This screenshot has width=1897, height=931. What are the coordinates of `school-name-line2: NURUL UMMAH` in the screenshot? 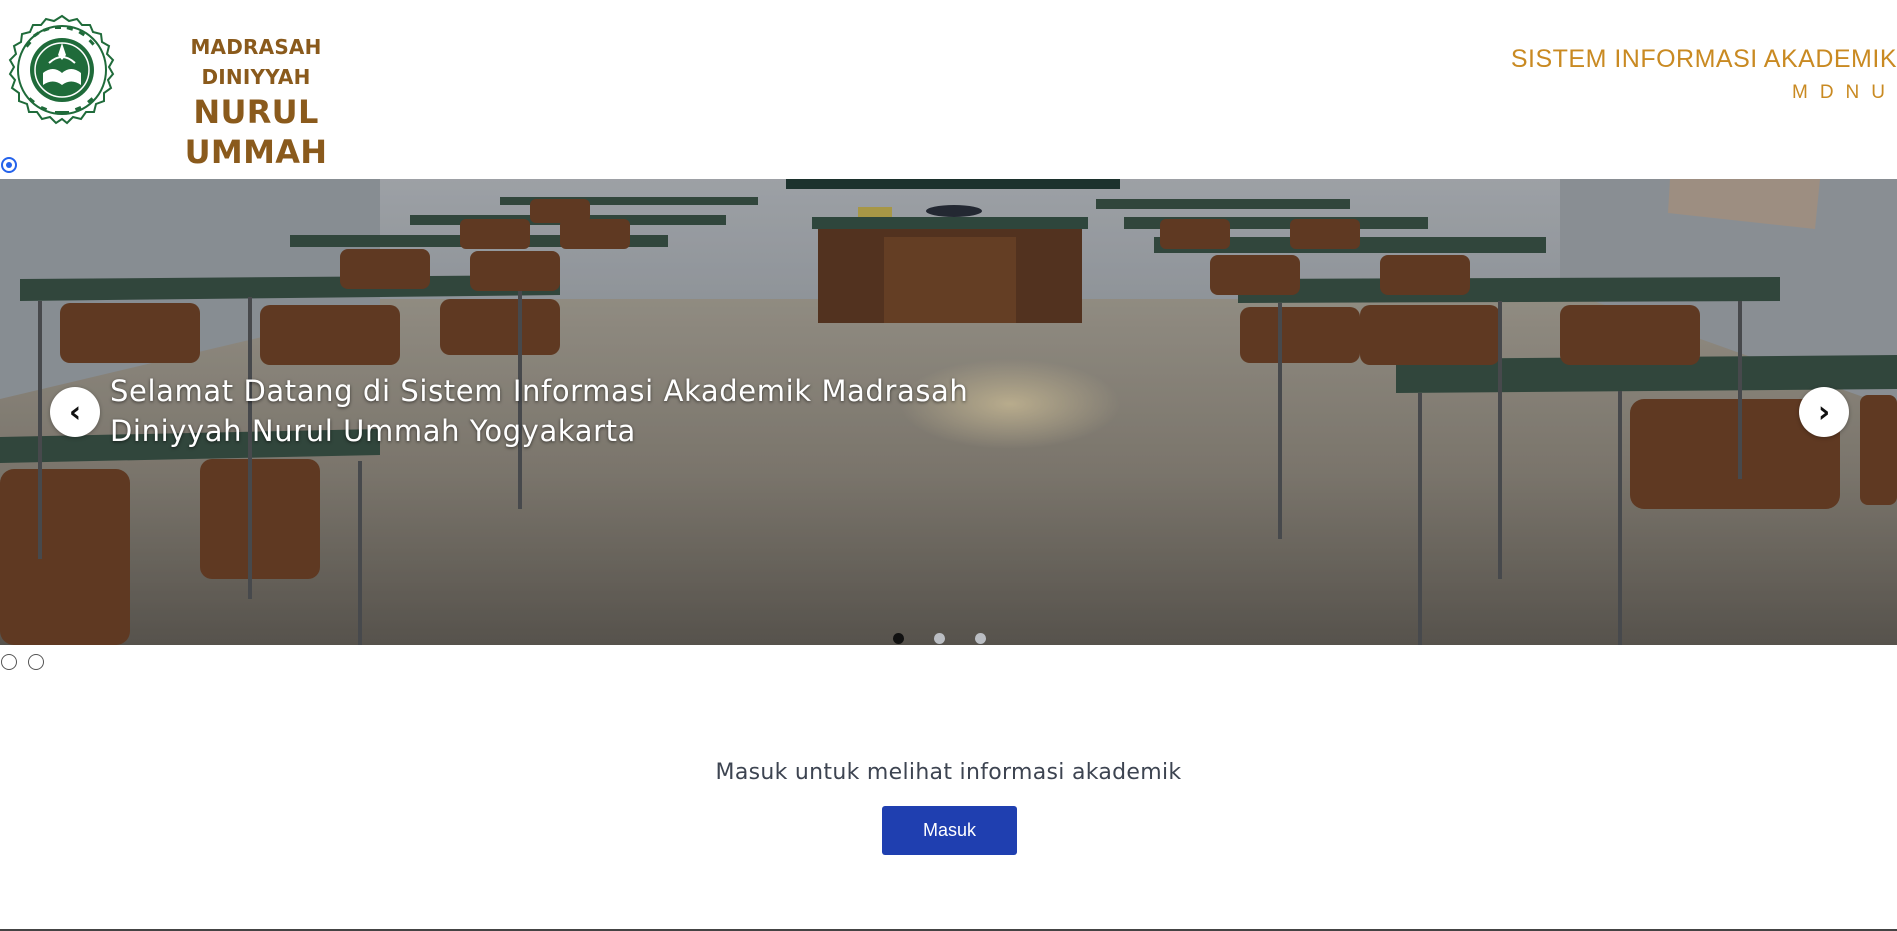 It's located at (256, 132).